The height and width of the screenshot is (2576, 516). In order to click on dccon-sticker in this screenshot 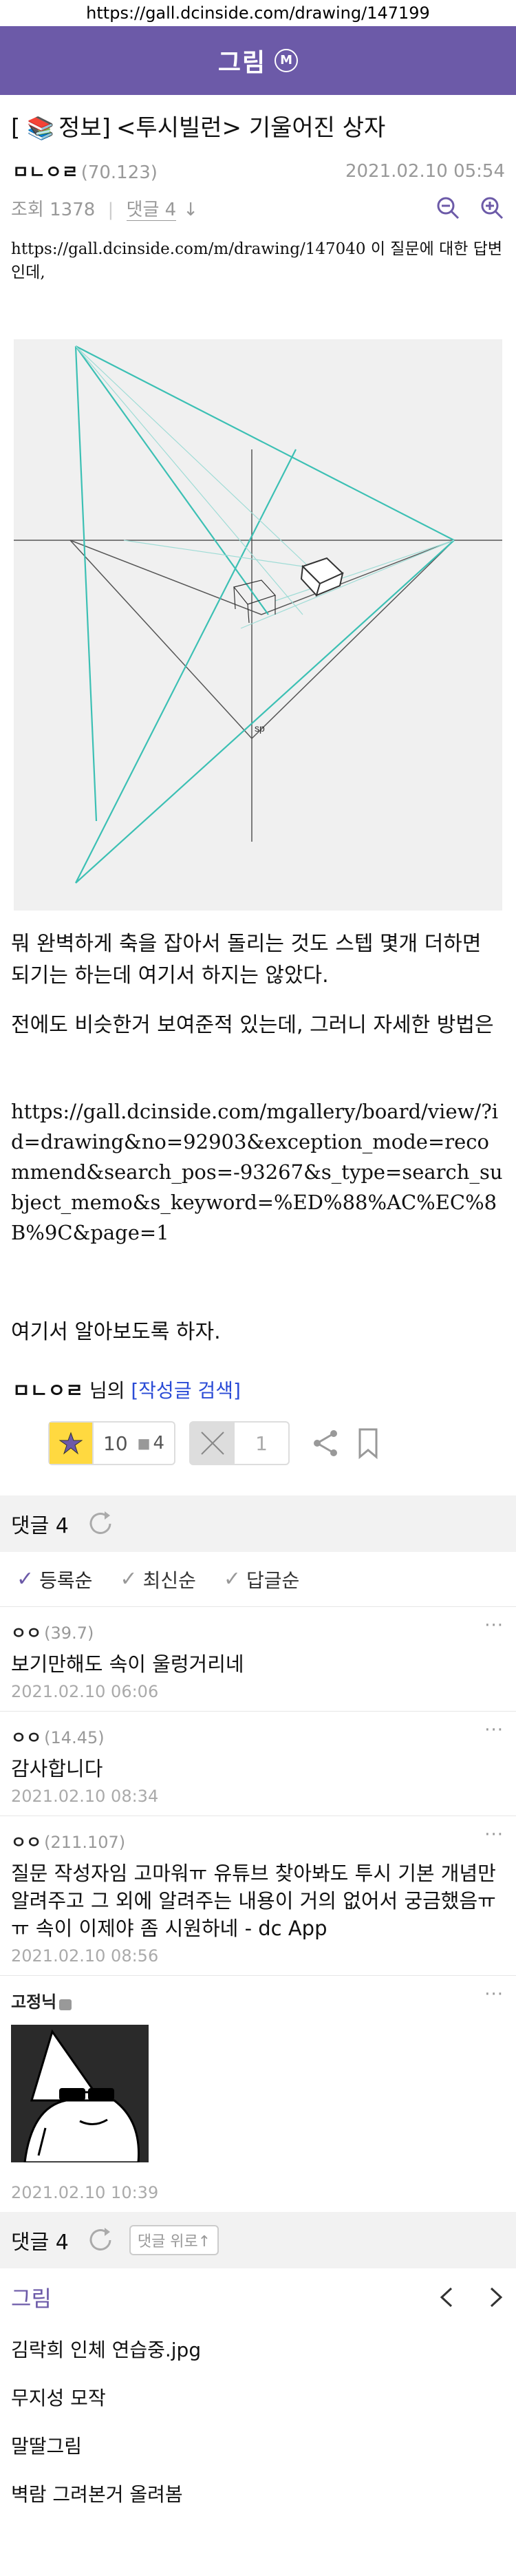, I will do `click(80, 2094)`.